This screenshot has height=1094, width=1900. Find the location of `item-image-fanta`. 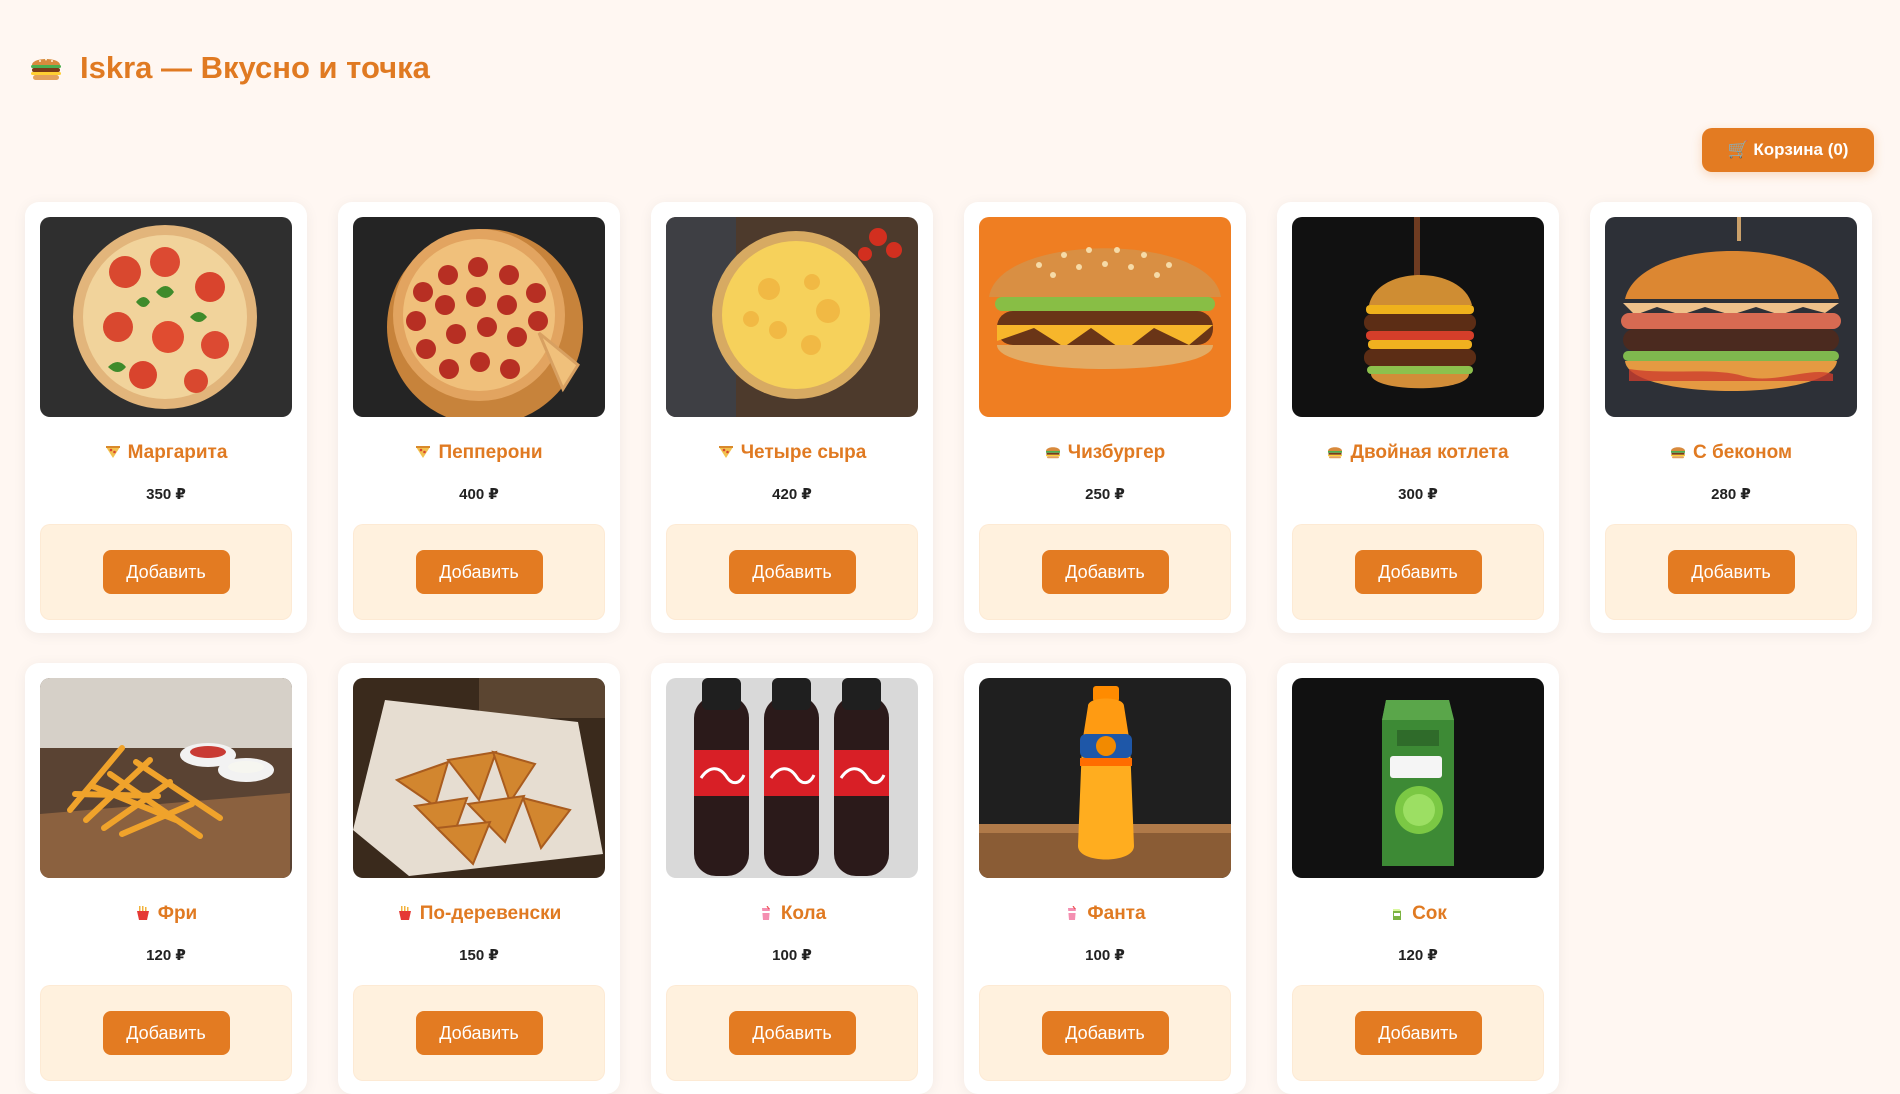

item-image-fanta is located at coordinates (1105, 778).